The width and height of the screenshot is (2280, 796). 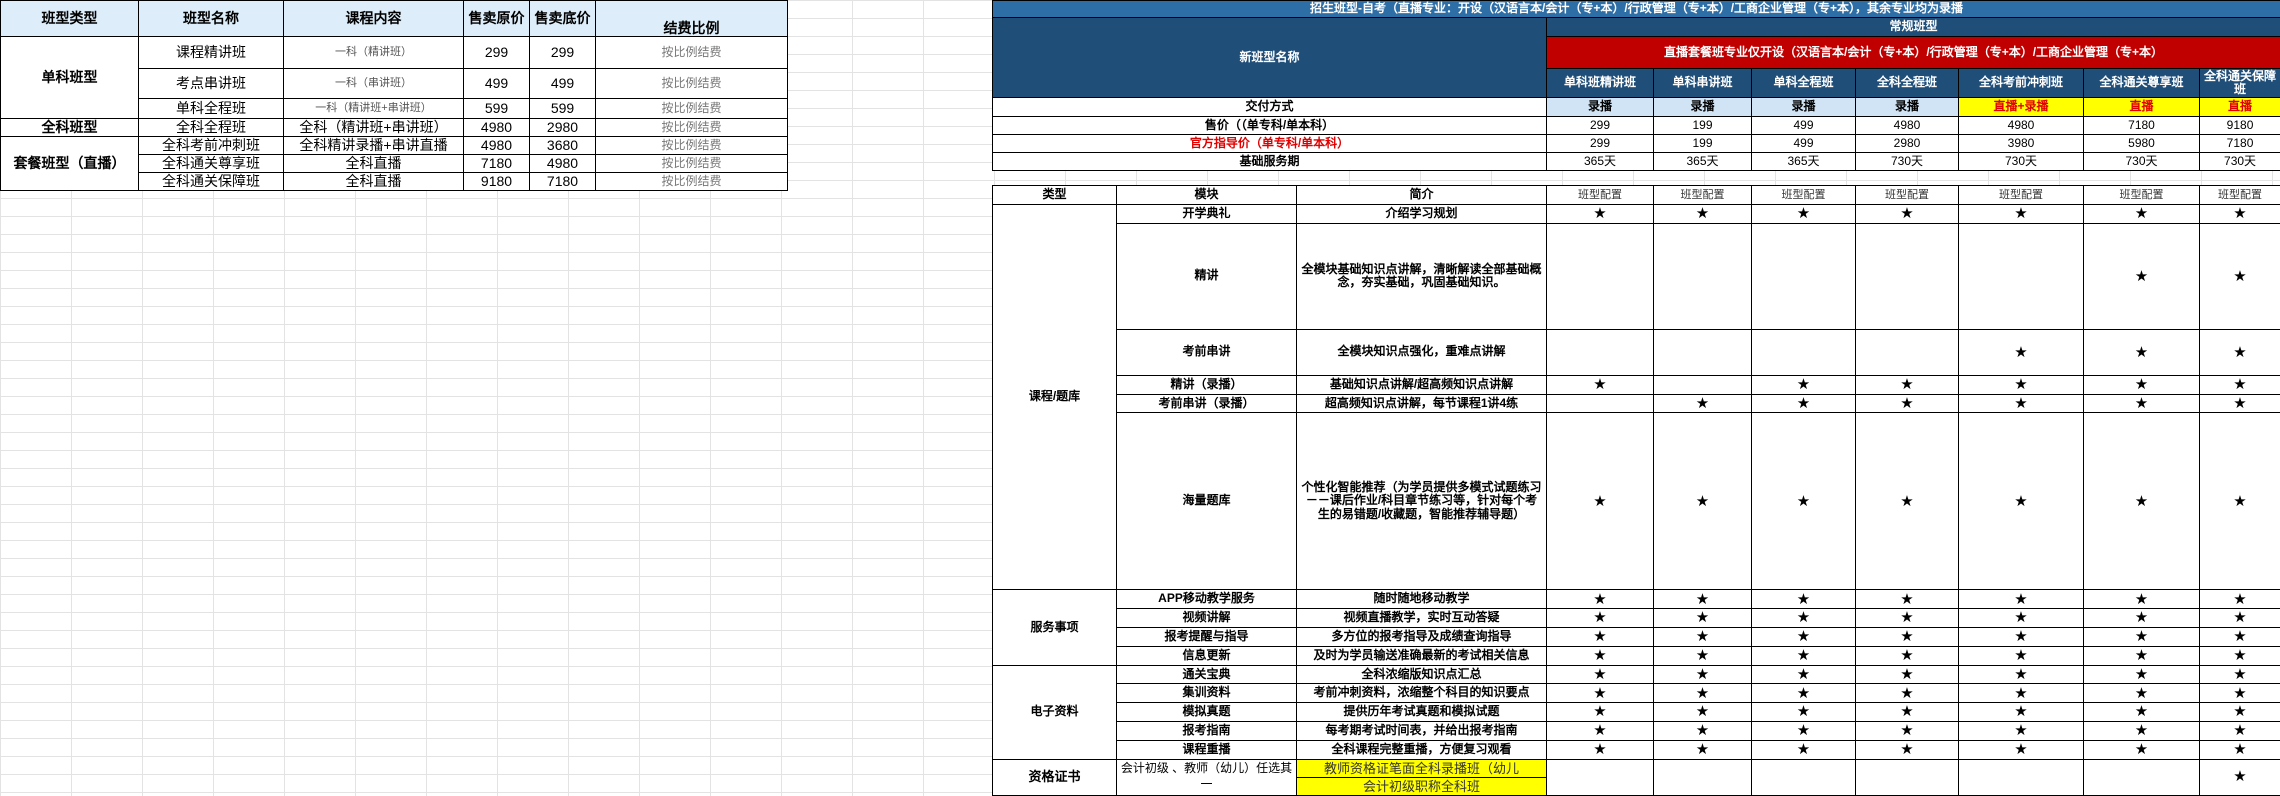 I want to click on floor-price-cell: 2980, so click(x=563, y=128).